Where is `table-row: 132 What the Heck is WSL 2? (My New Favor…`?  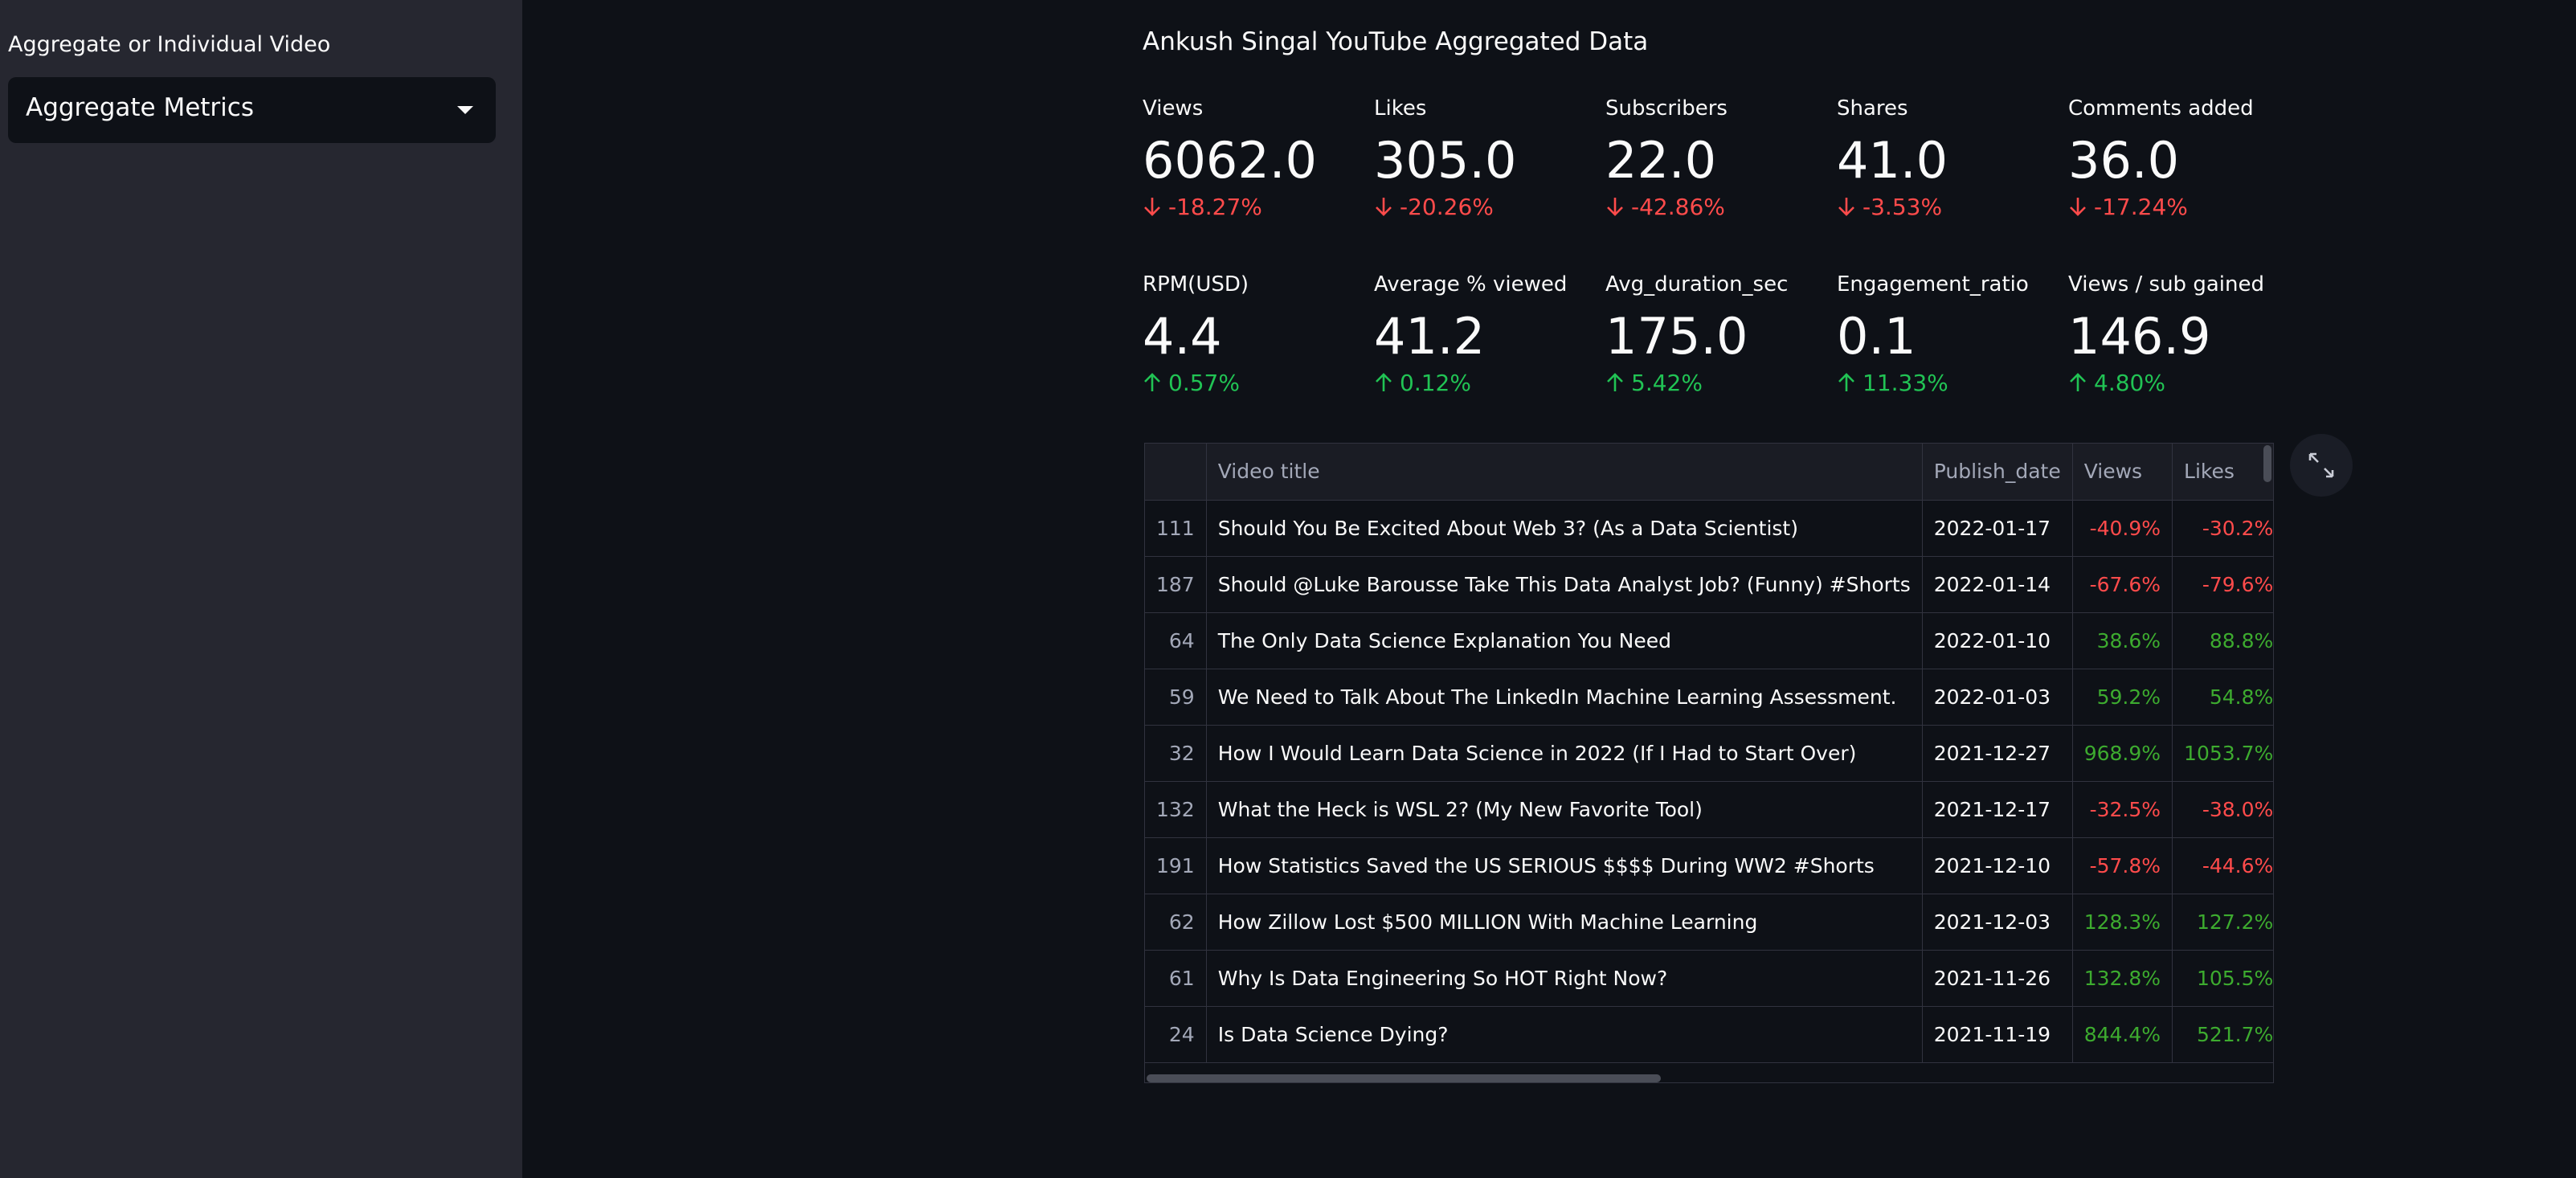
table-row: 132 What the Heck is WSL 2? (My New Favor… is located at coordinates (1709, 810).